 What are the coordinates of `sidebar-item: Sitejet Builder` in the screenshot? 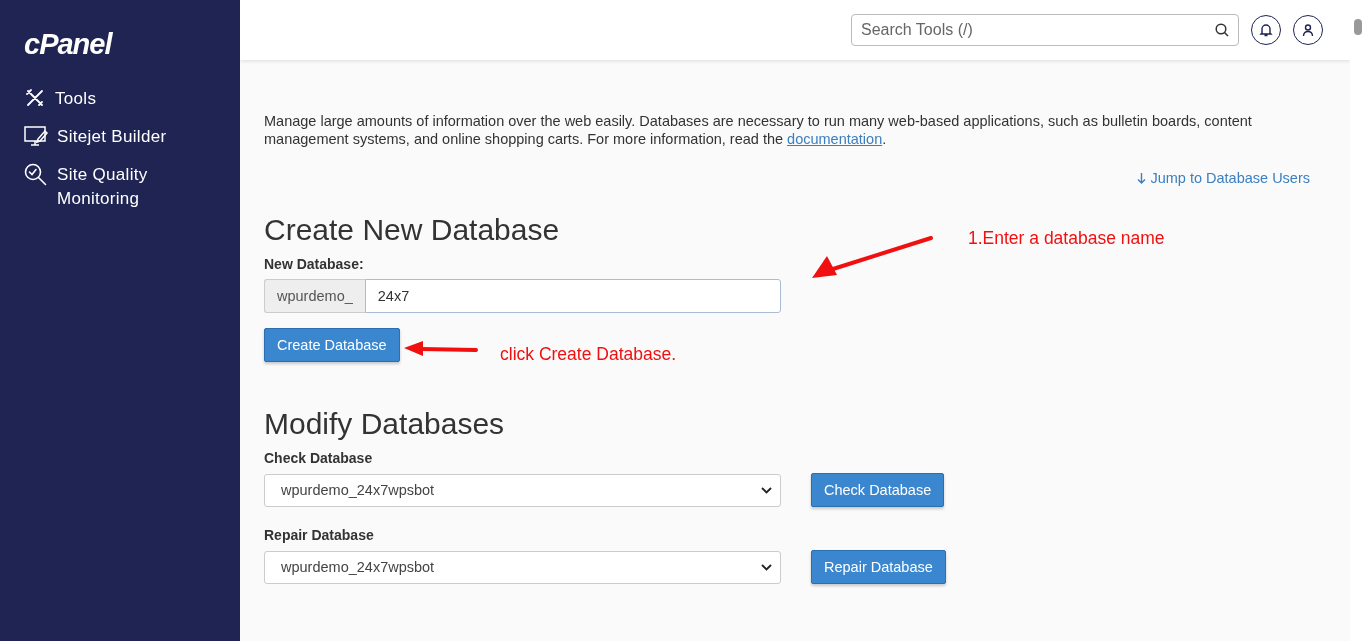 It's located at (120, 137).